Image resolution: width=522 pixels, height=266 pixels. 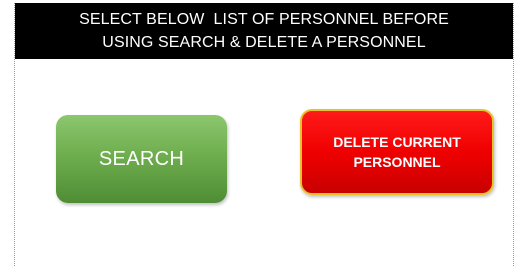 I want to click on delete-button-label-line-1: DELETE CURRENT, so click(x=397, y=142).